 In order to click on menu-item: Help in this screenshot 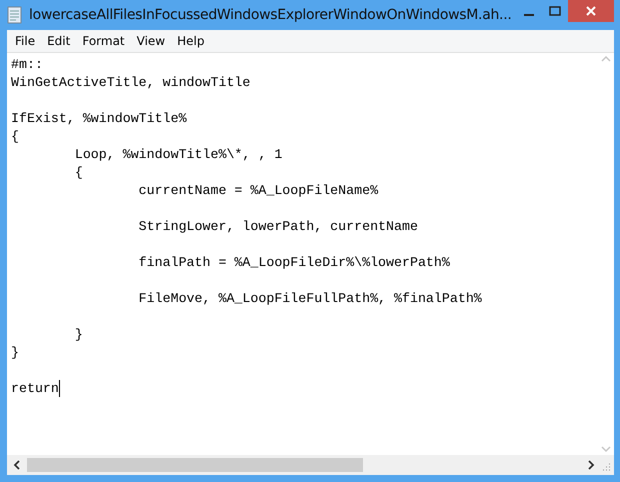, I will do `click(190, 41)`.